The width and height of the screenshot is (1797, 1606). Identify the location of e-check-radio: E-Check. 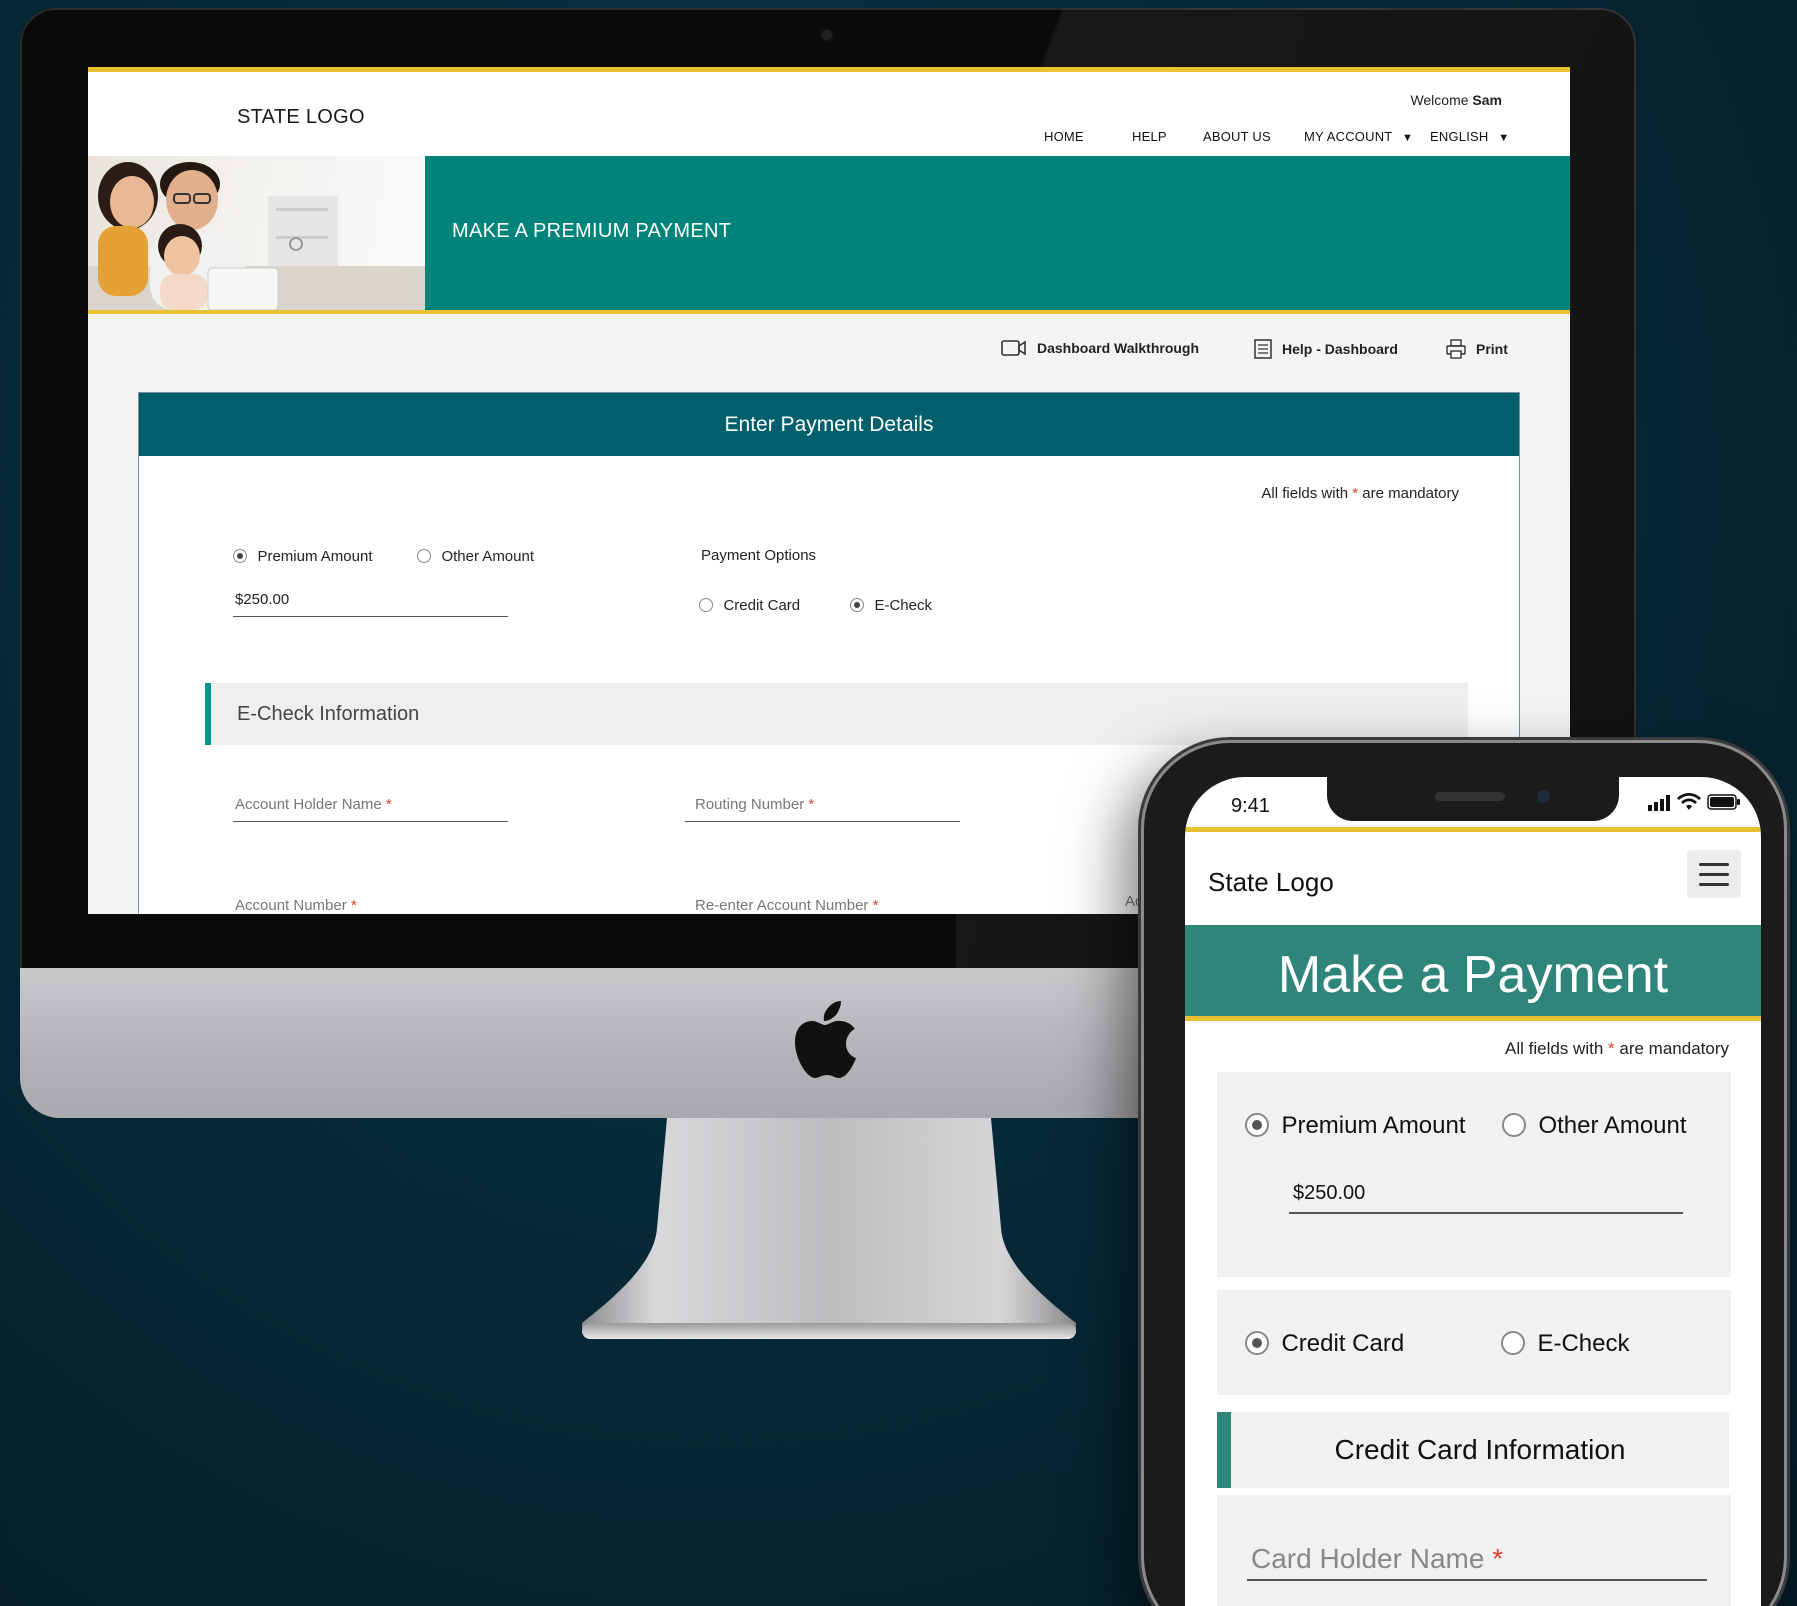
(891, 606).